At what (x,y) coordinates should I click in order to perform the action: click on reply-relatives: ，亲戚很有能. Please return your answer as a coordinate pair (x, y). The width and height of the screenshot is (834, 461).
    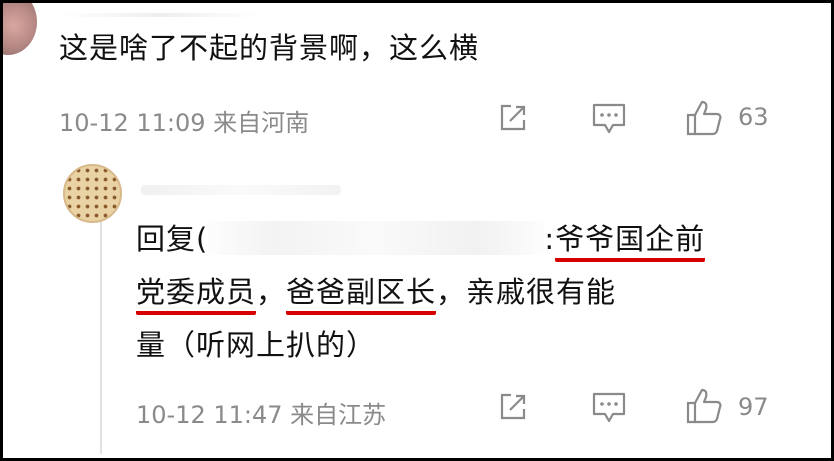
    Looking at the image, I should click on (526, 292).